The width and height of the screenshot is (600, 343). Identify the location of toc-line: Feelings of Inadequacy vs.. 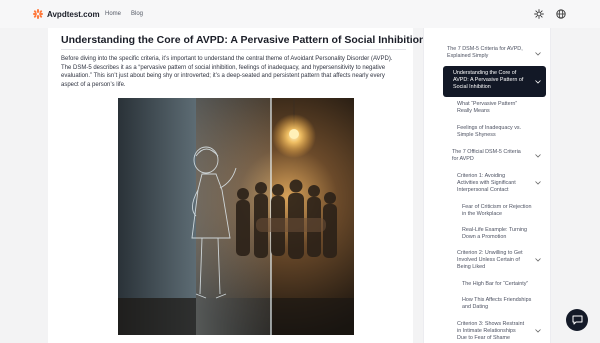
(489, 128).